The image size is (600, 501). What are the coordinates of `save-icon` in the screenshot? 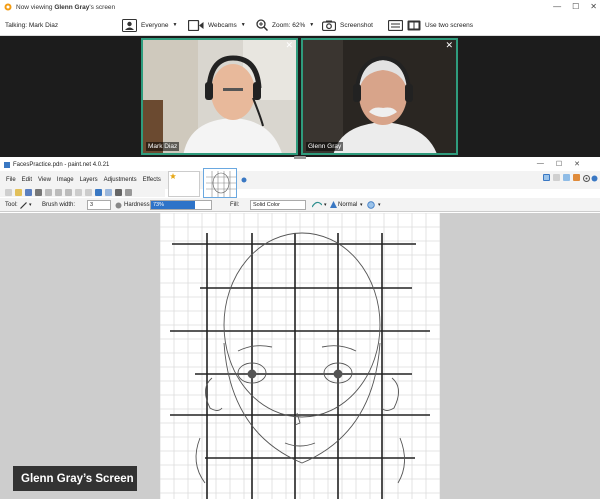 It's located at (28, 192).